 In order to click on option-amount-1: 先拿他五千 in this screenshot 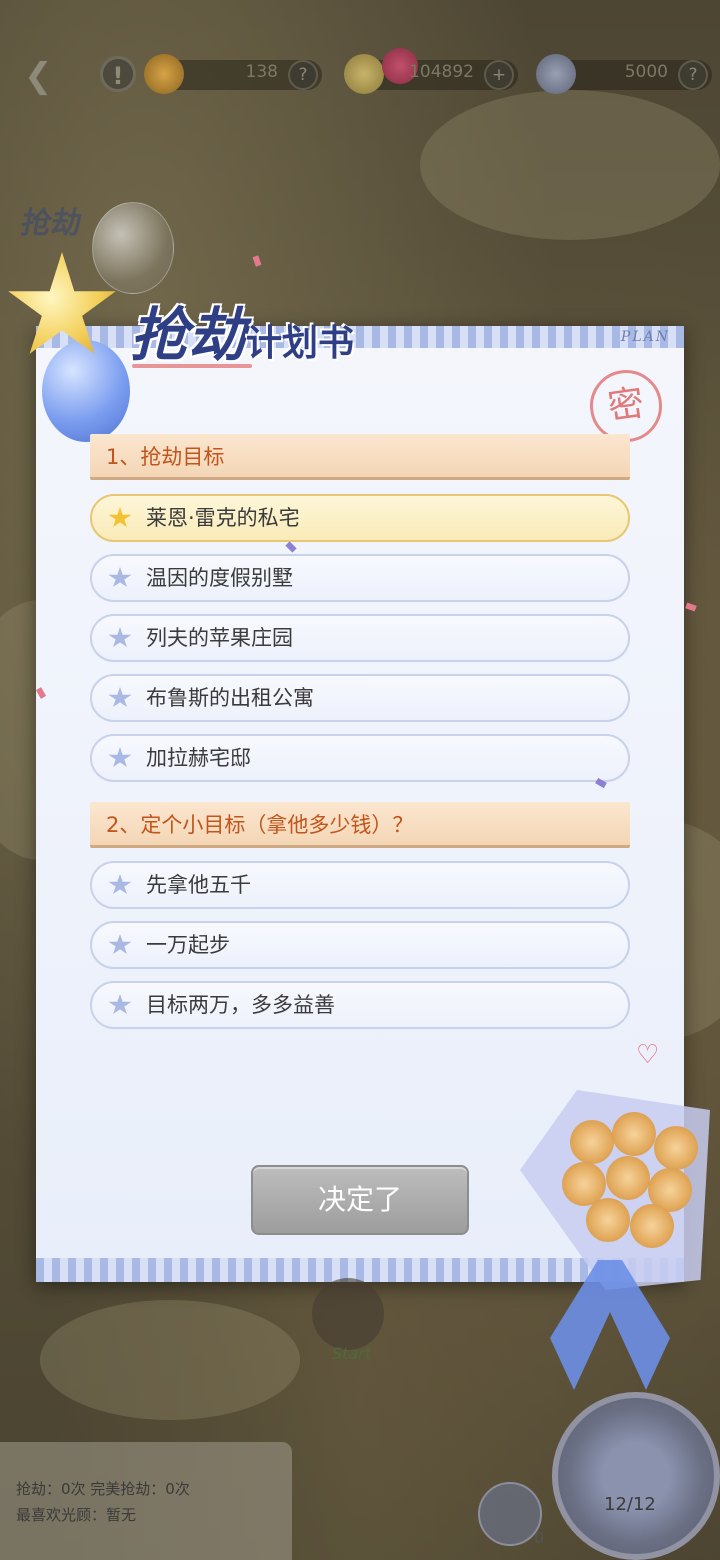, I will do `click(360, 885)`.